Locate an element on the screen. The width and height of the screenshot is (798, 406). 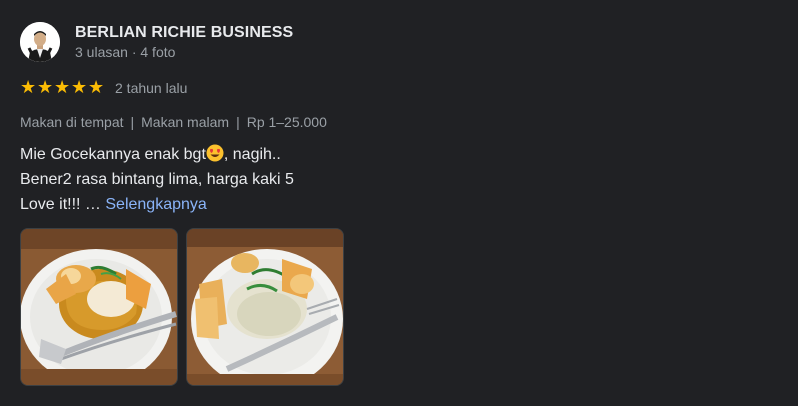
avatar is located at coordinates (40, 42).